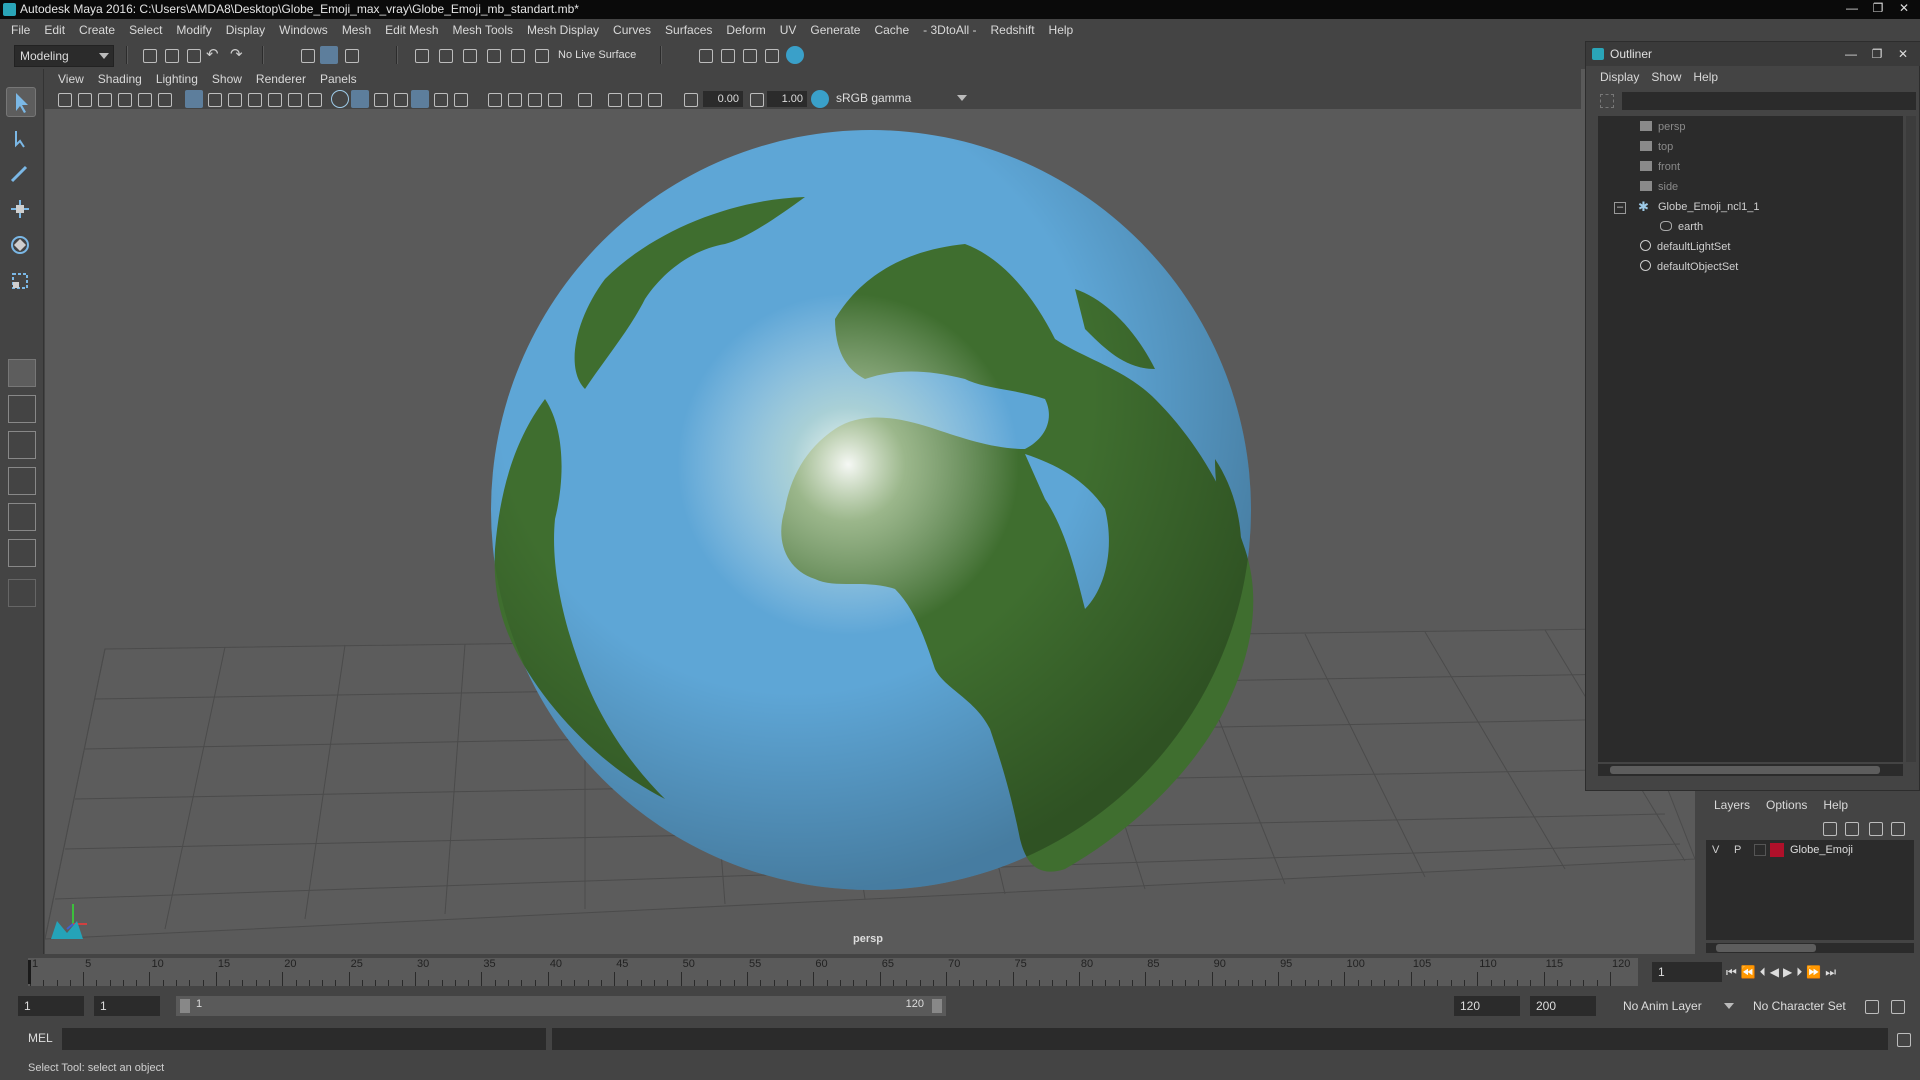 This screenshot has width=1920, height=1080. What do you see at coordinates (749, 55) in the screenshot?
I see `ipr-render-icon` at bounding box center [749, 55].